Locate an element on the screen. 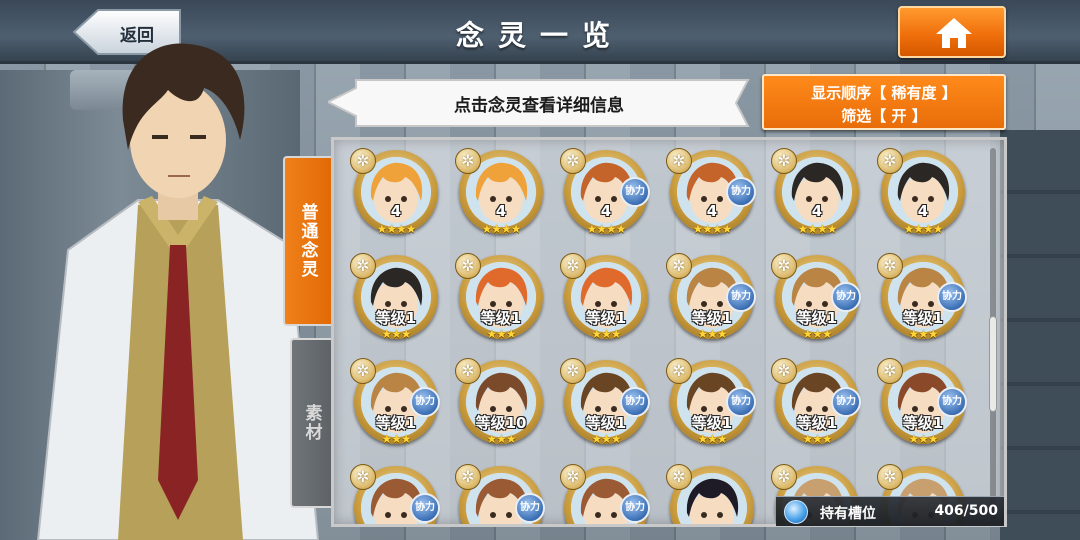 This screenshot has height=540, width=1080. tab-normal-spirits: 普通念灵 is located at coordinates (307, 241).